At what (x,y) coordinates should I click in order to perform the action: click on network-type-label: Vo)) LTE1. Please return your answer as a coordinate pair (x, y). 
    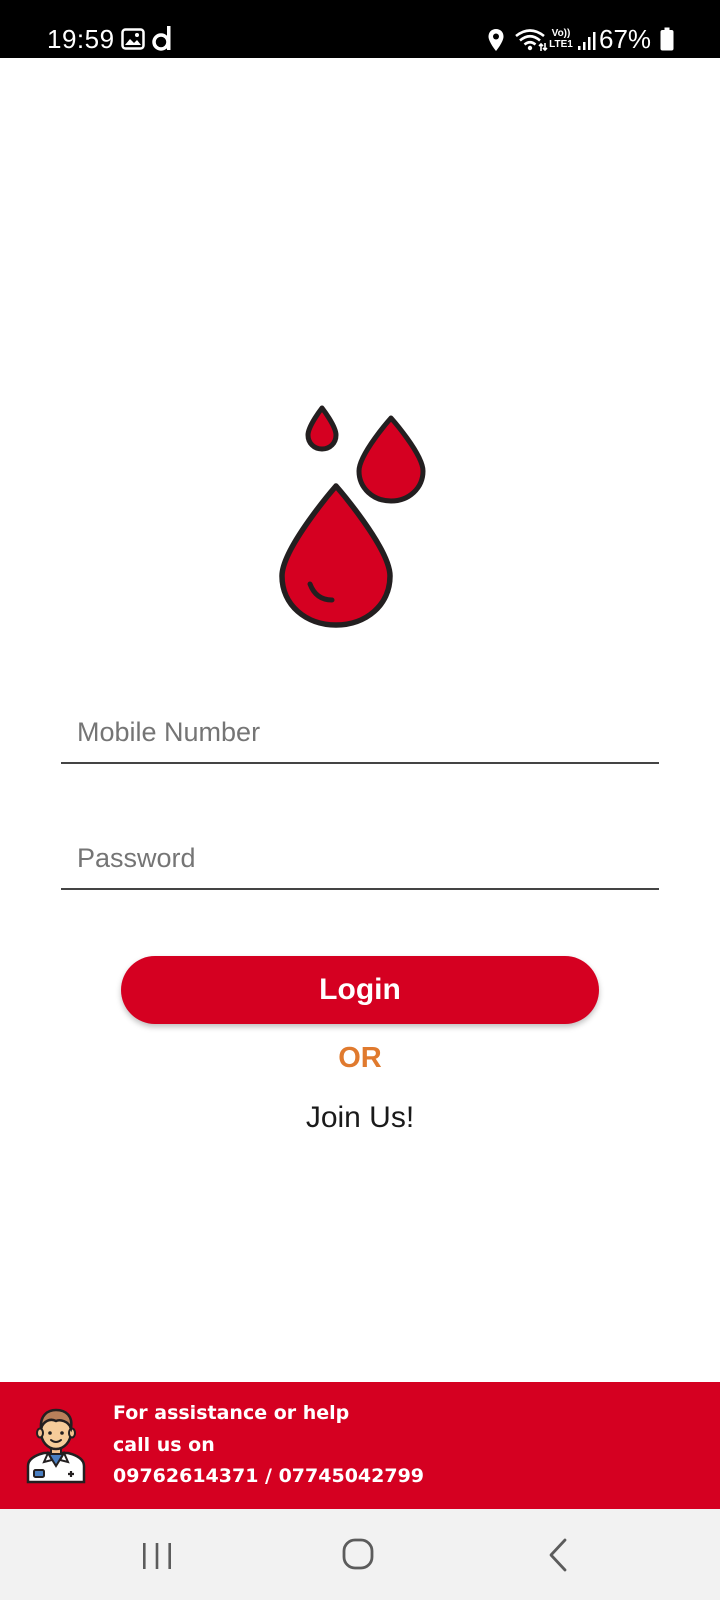
    Looking at the image, I should click on (561, 39).